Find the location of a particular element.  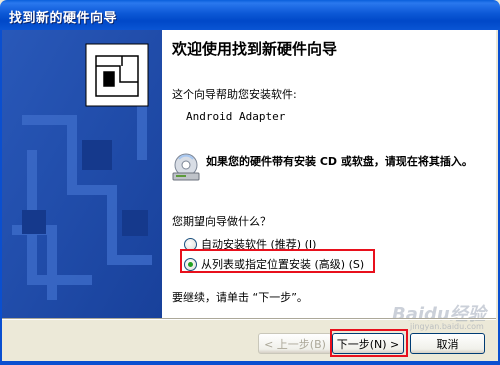

question-text: 您期望向导做什么？ is located at coordinates (221, 221).